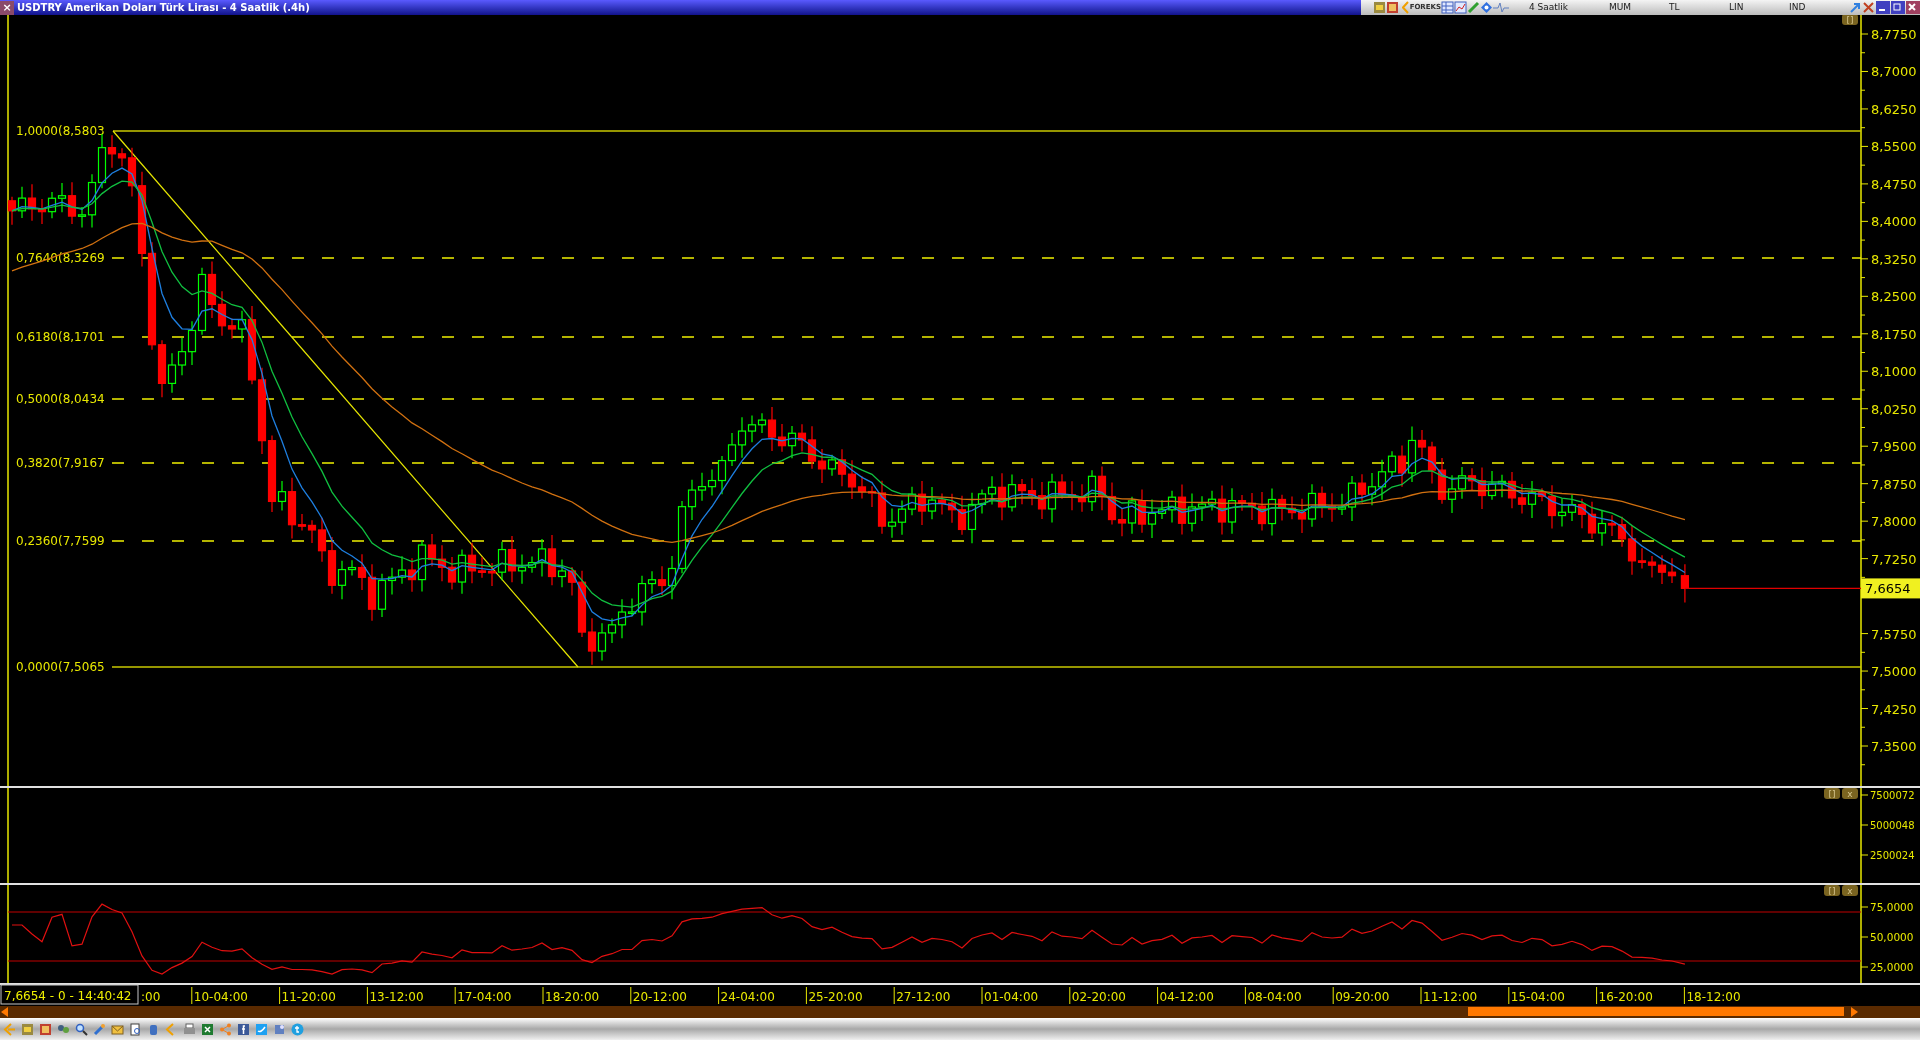  I want to click on mail-icon, so click(117, 1029).